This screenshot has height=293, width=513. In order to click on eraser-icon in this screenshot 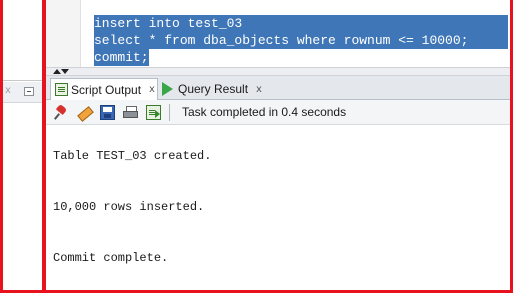, I will do `click(84, 112)`.